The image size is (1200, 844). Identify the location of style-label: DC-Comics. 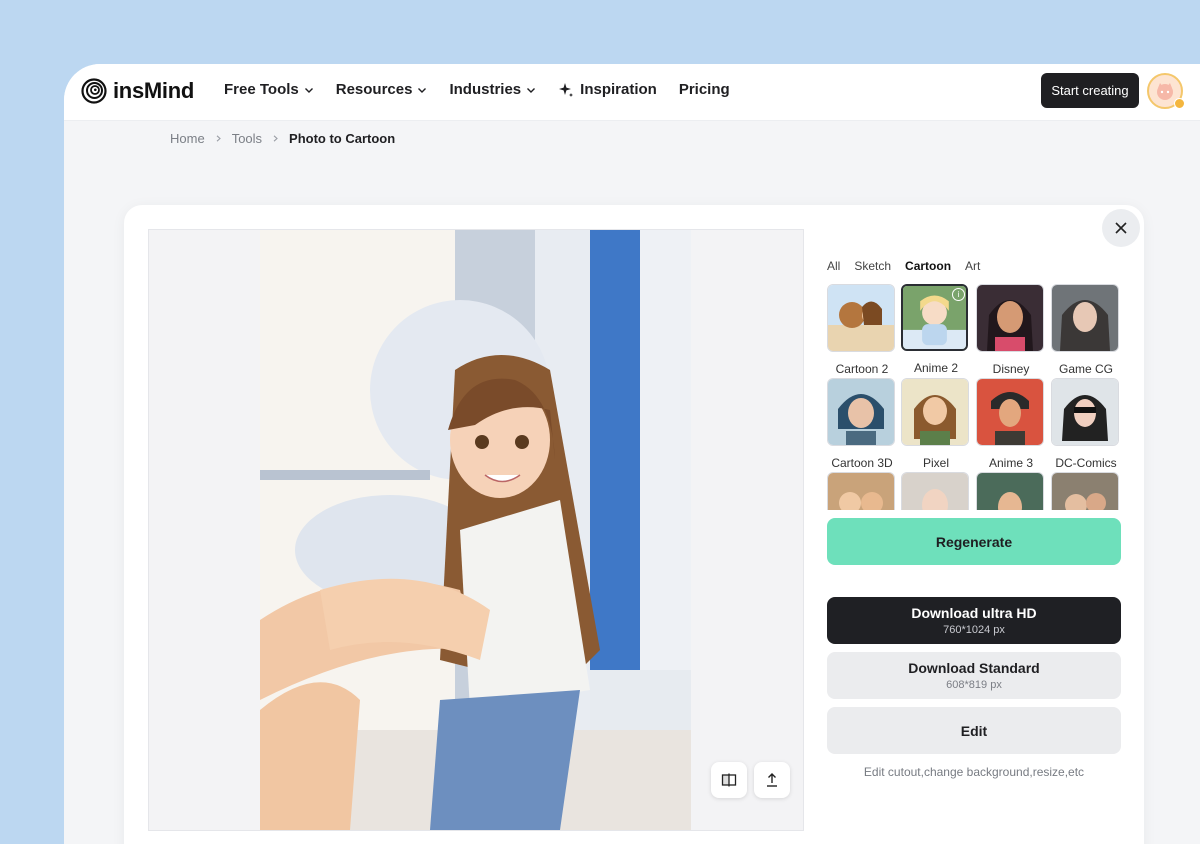
(1086, 463).